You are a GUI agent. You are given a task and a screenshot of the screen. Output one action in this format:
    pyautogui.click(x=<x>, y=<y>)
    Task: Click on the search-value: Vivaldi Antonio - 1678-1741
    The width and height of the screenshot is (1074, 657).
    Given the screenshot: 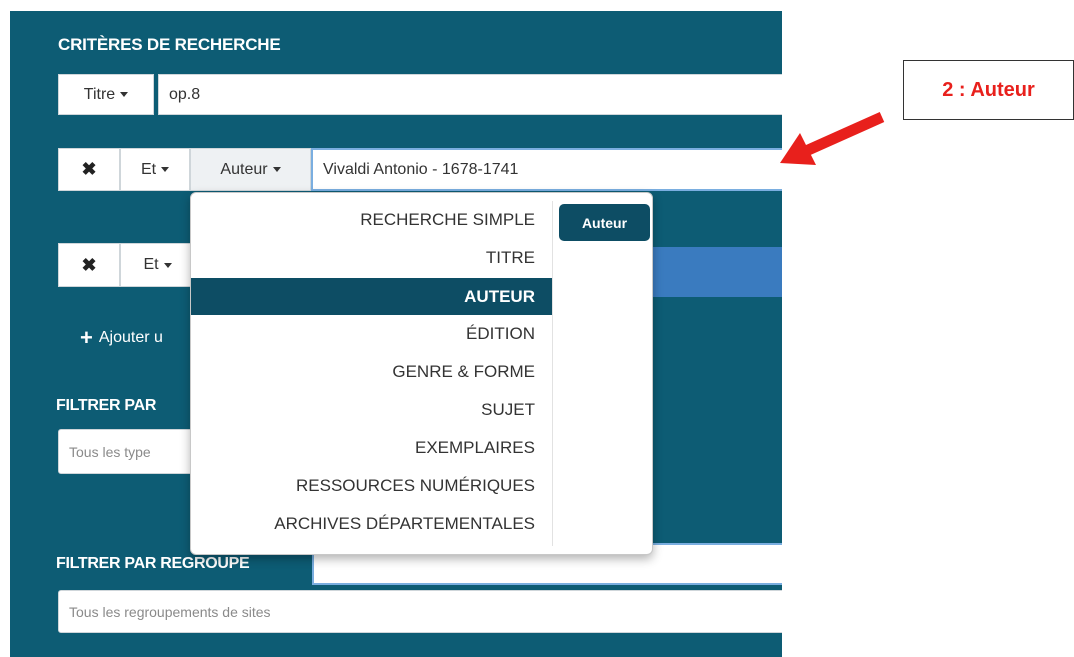 What is the action you would take?
    pyautogui.click(x=421, y=169)
    